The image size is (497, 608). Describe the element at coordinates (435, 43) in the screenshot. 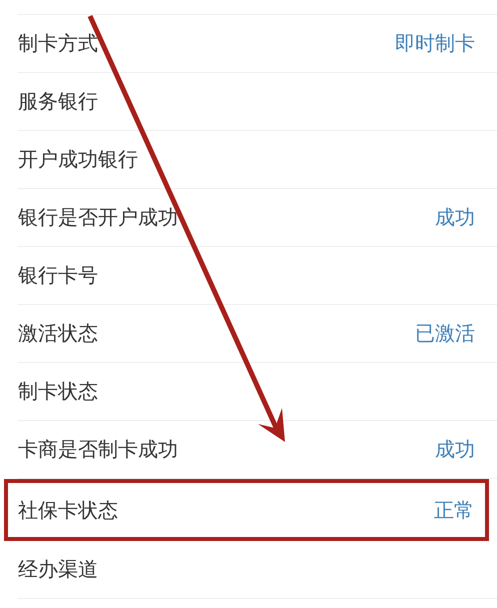

I see `row-value: 即时制卡` at that location.